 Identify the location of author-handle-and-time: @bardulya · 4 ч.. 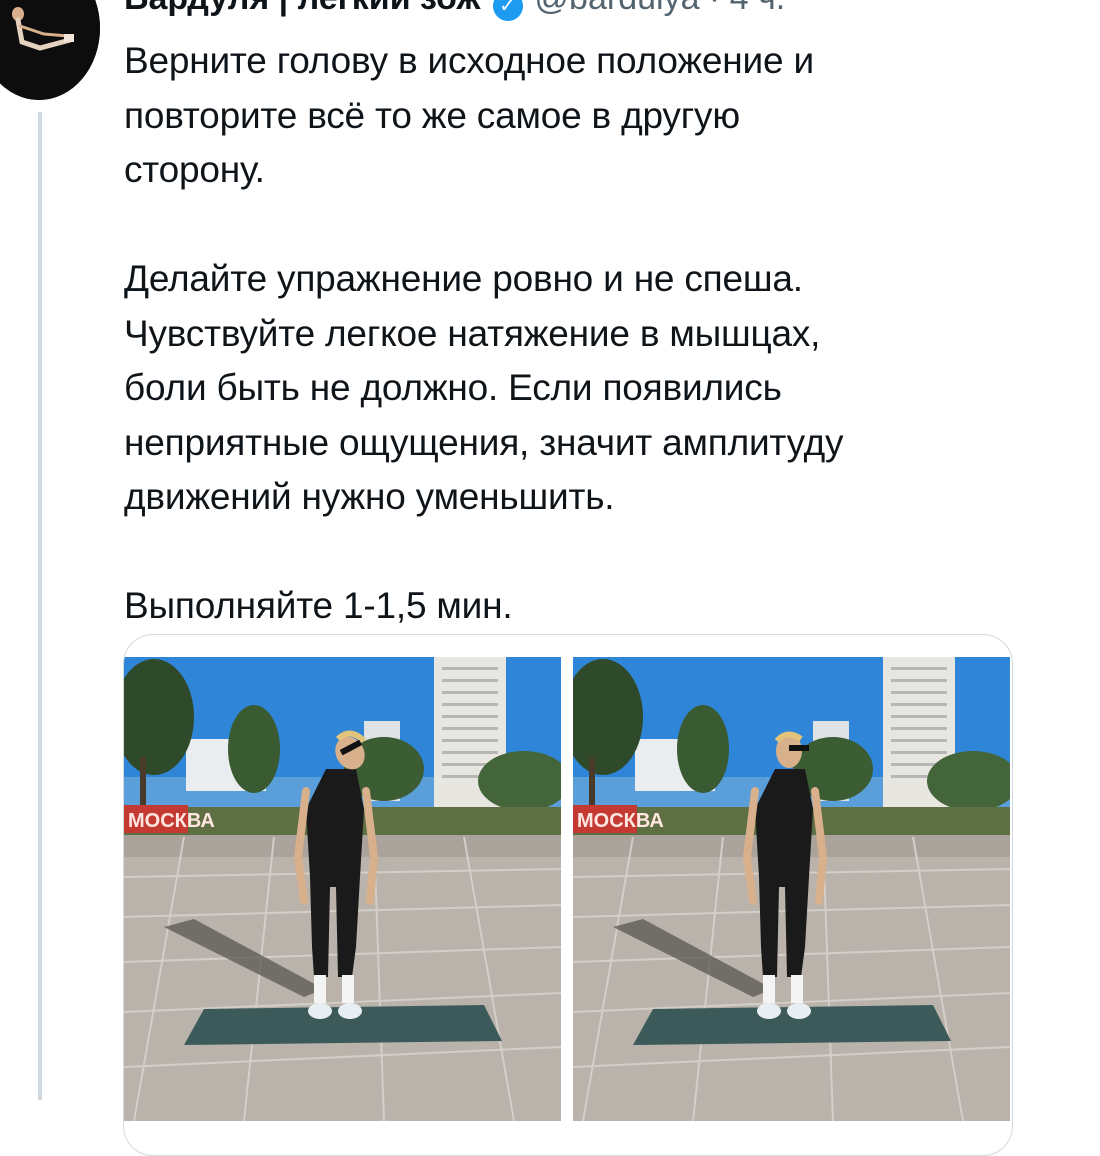
(660, 8).